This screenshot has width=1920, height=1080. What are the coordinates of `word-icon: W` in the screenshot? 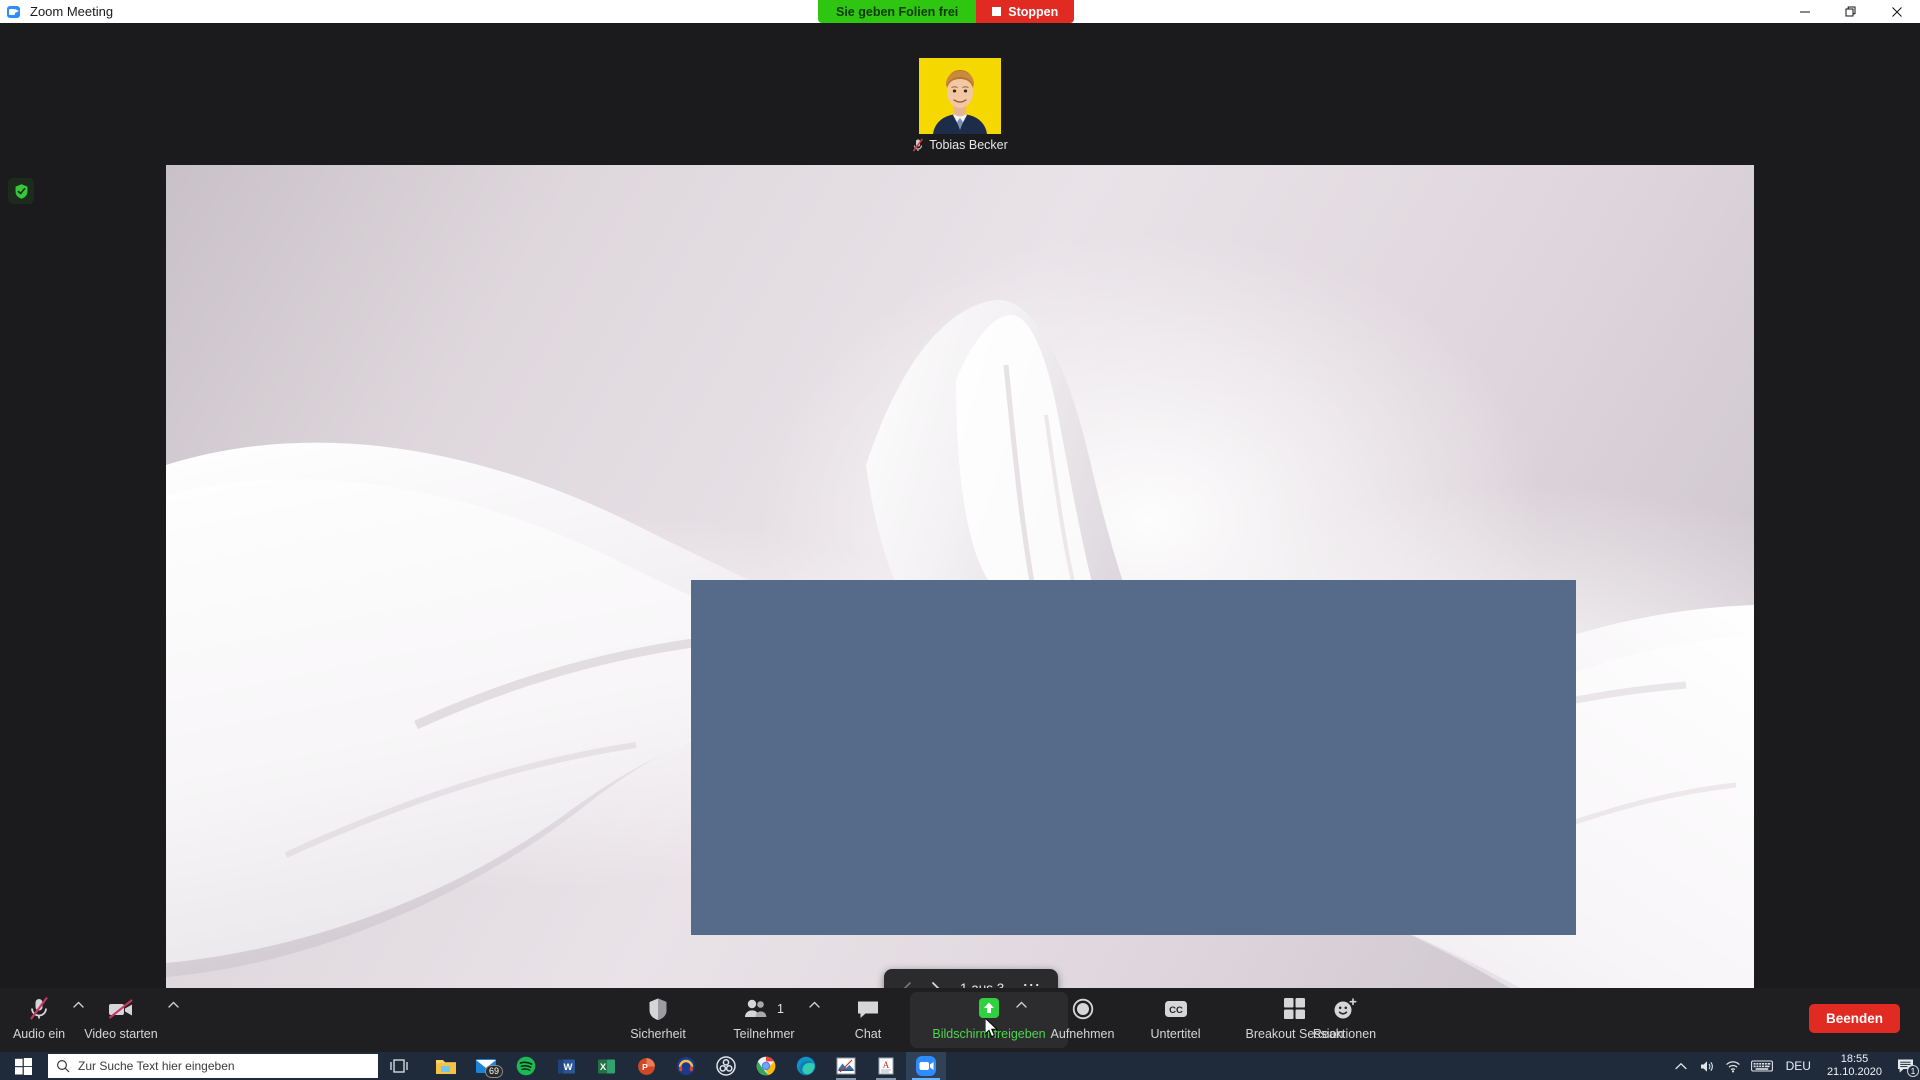 It's located at (566, 1066).